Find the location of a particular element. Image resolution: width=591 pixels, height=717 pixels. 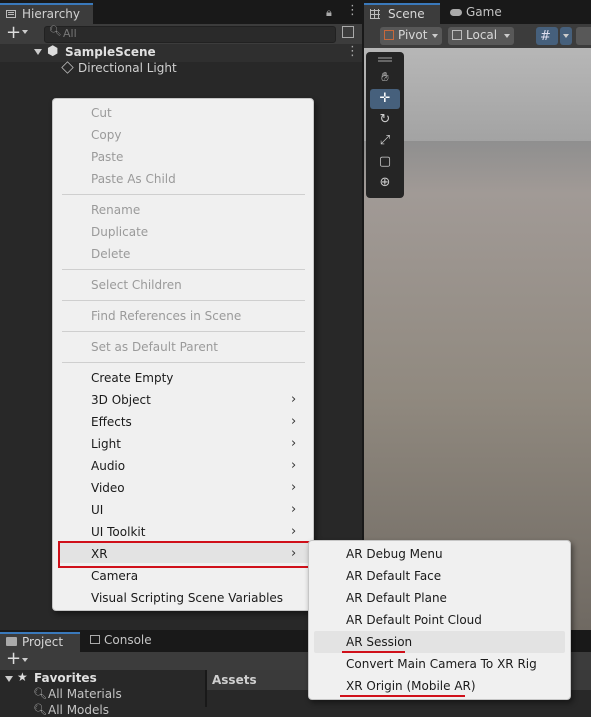

menu-item-ui-toolkit: UI Toolkit is located at coordinates (118, 532).